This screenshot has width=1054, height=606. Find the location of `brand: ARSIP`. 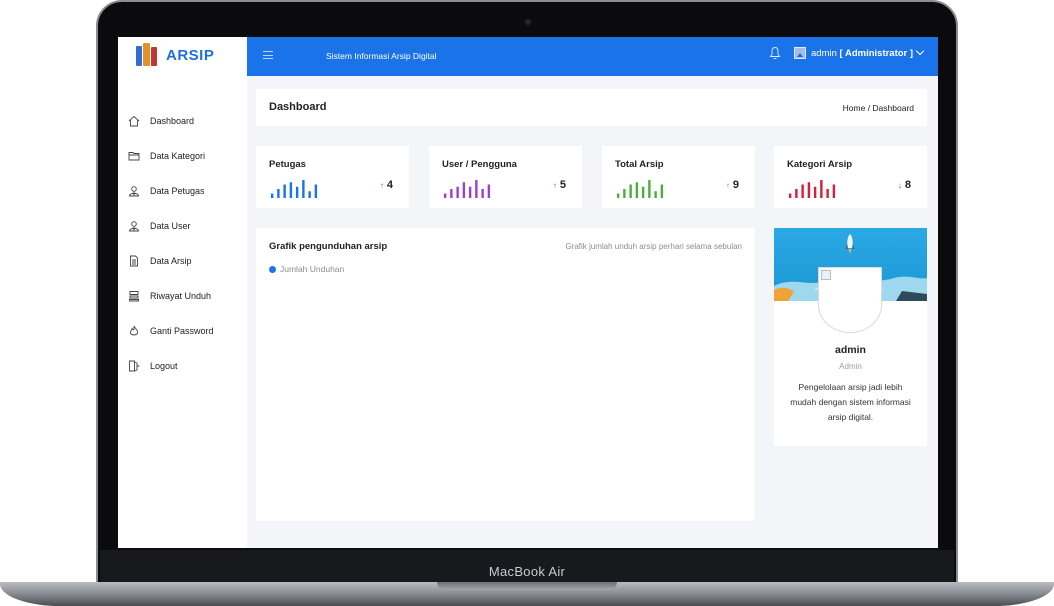

brand: ARSIP is located at coordinates (175, 55).